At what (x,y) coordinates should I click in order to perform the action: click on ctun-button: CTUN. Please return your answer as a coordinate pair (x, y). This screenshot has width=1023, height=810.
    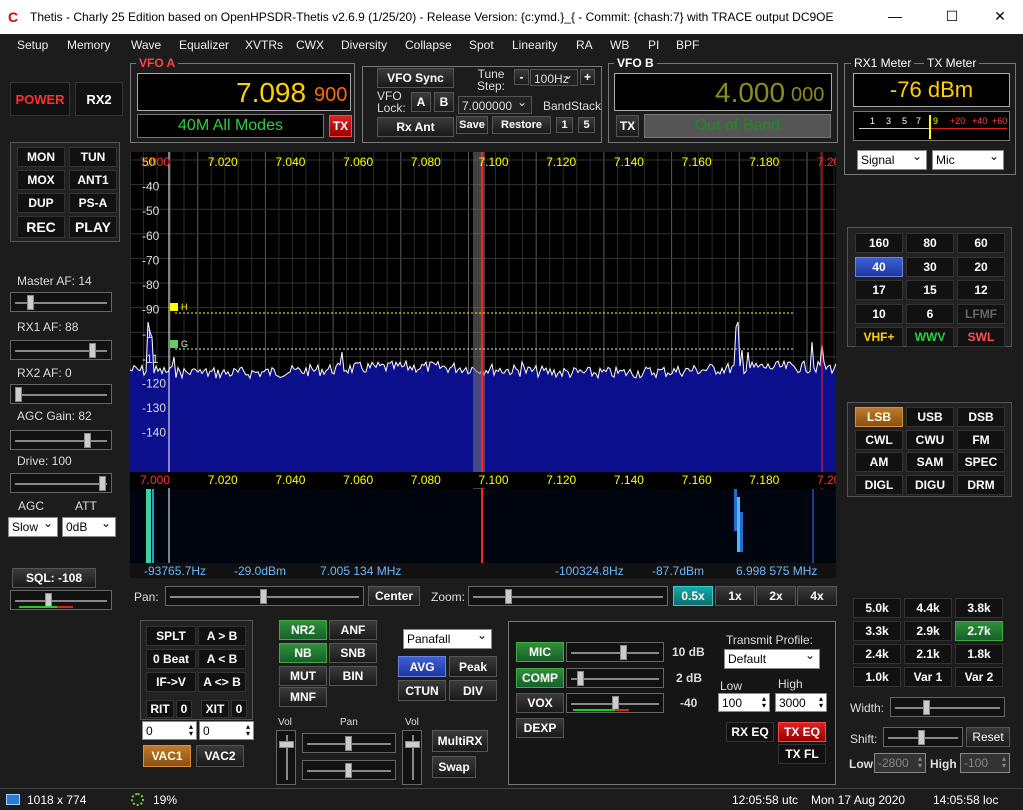
    Looking at the image, I should click on (422, 690).